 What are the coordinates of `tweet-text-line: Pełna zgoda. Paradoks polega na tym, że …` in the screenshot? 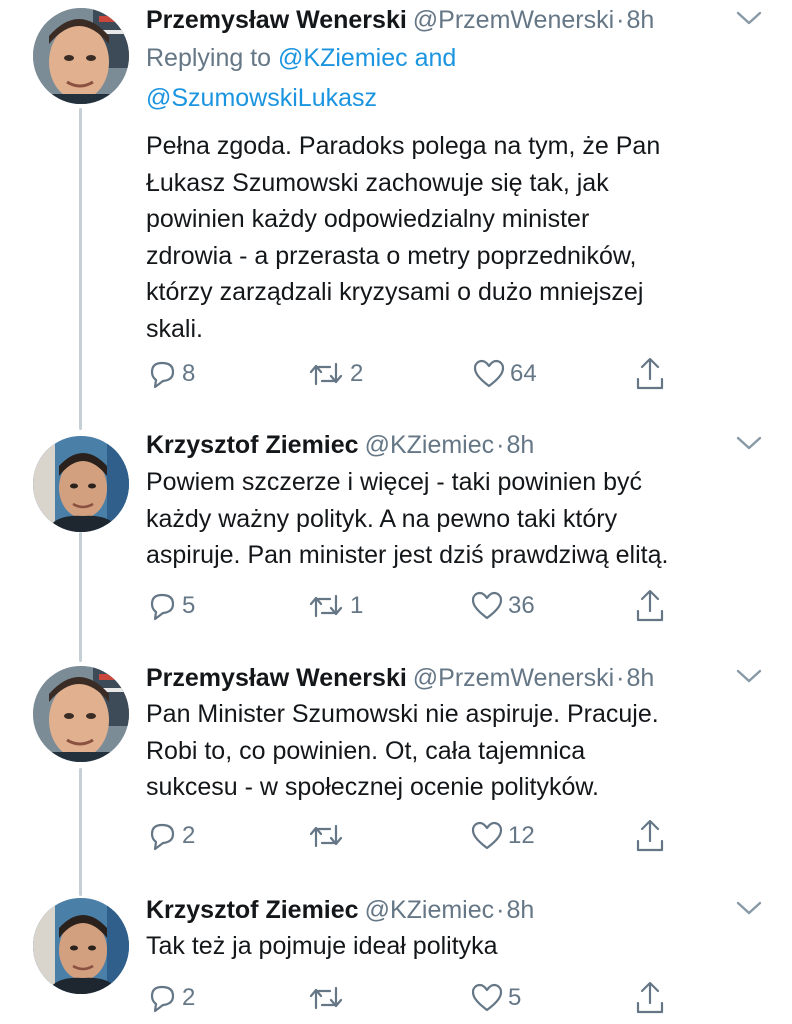 It's located at (403, 146).